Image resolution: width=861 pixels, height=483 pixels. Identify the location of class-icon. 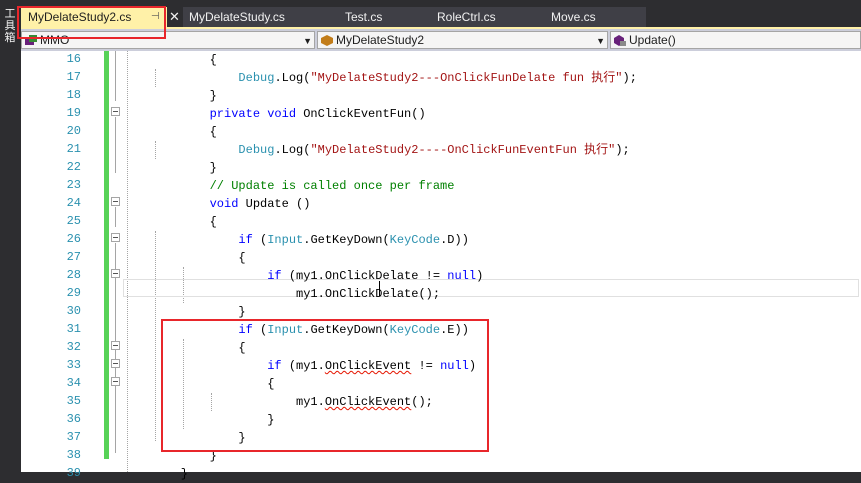
(327, 40).